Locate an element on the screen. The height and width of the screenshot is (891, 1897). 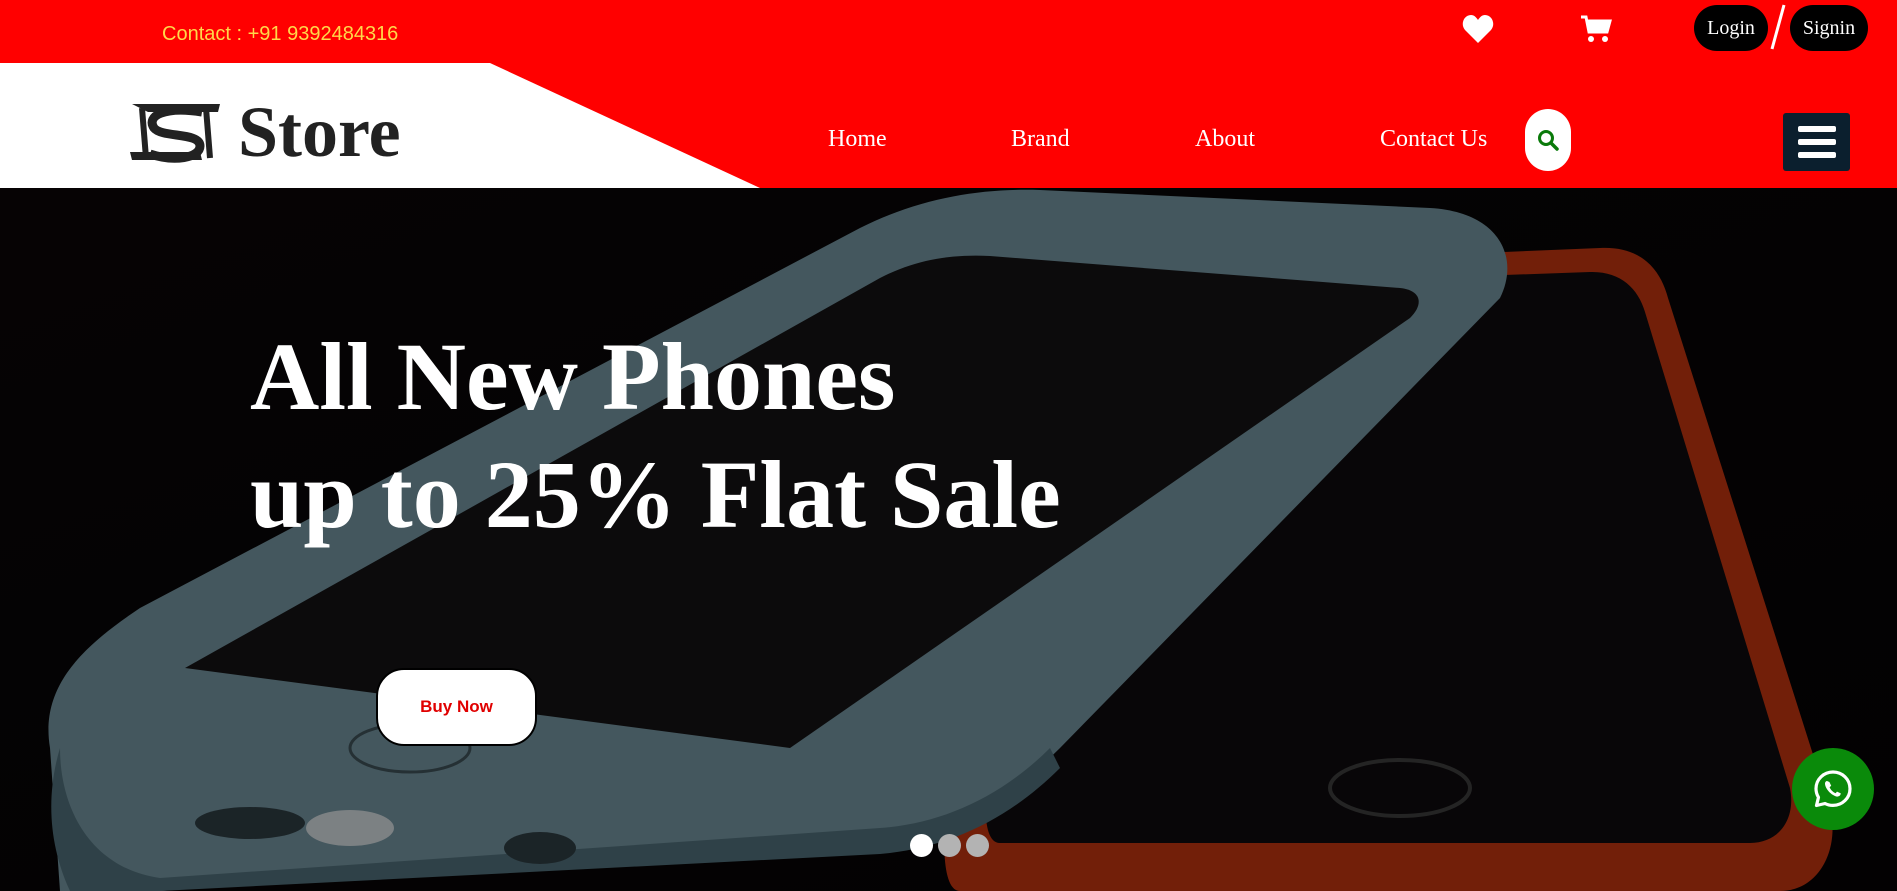
hero-title: All New Phones up to 25% Flat Sale is located at coordinates (655, 436).